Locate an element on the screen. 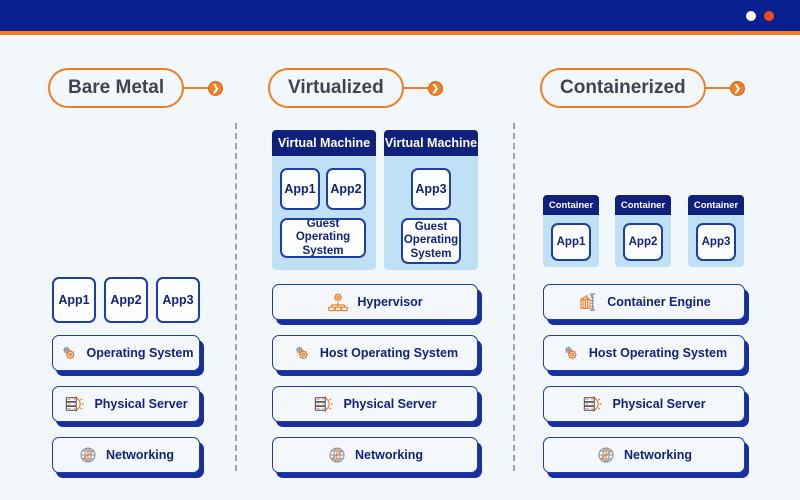 The width and height of the screenshot is (800, 500). pill-connector-virtualized is located at coordinates (415, 88).